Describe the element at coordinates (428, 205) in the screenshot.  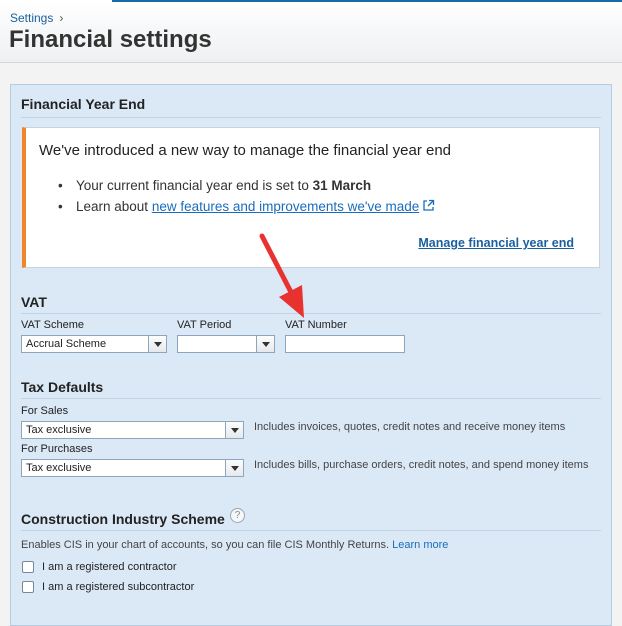
I see `external-link-icon` at that location.